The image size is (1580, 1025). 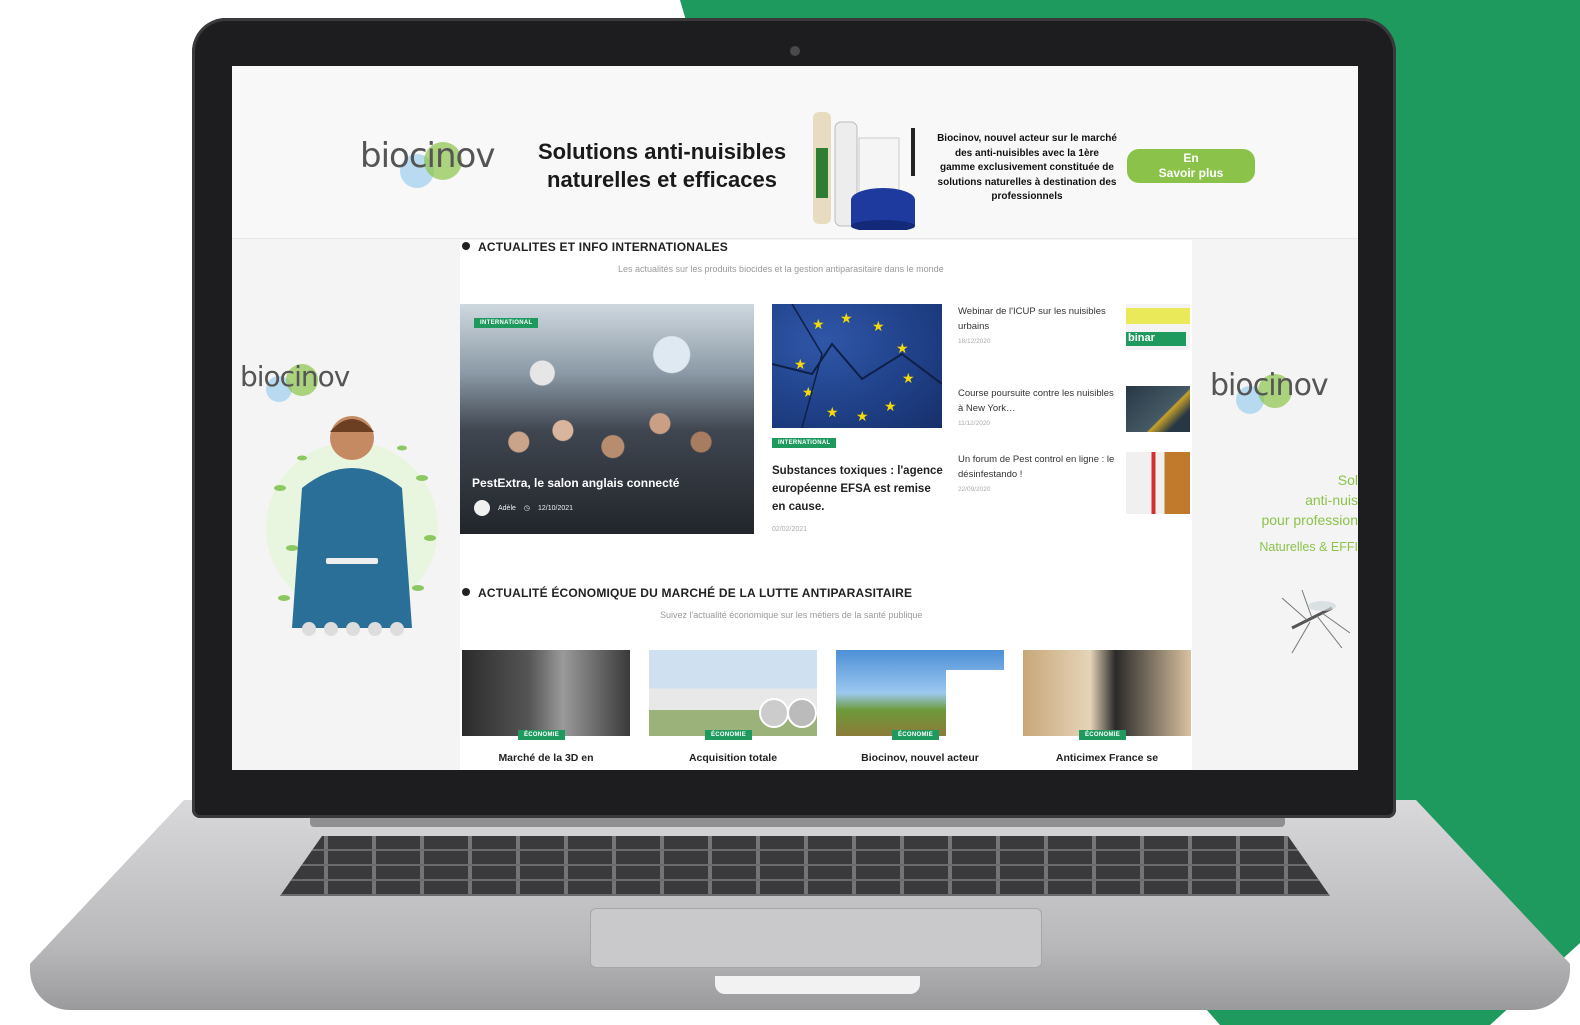 I want to click on economy-article-card: ÉCONOMIE Anticimex France se, so click(x=1107, y=710).